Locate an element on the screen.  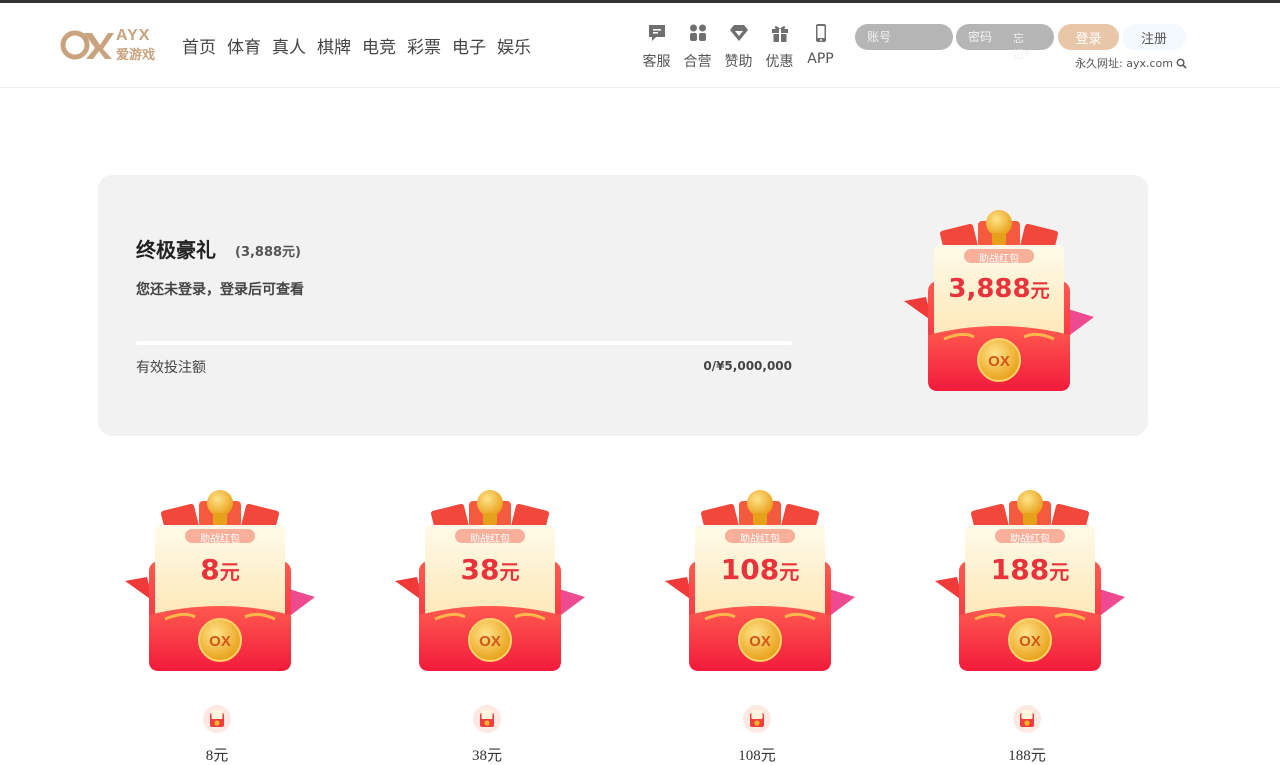
password-input is located at coordinates (1005, 37).